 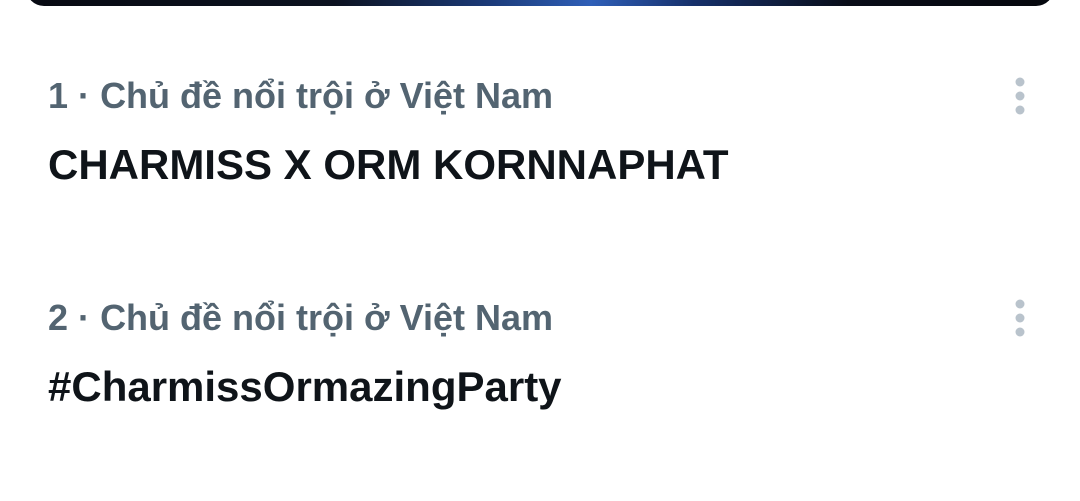 What do you see at coordinates (58, 317) in the screenshot?
I see `trend-rank: 2` at bounding box center [58, 317].